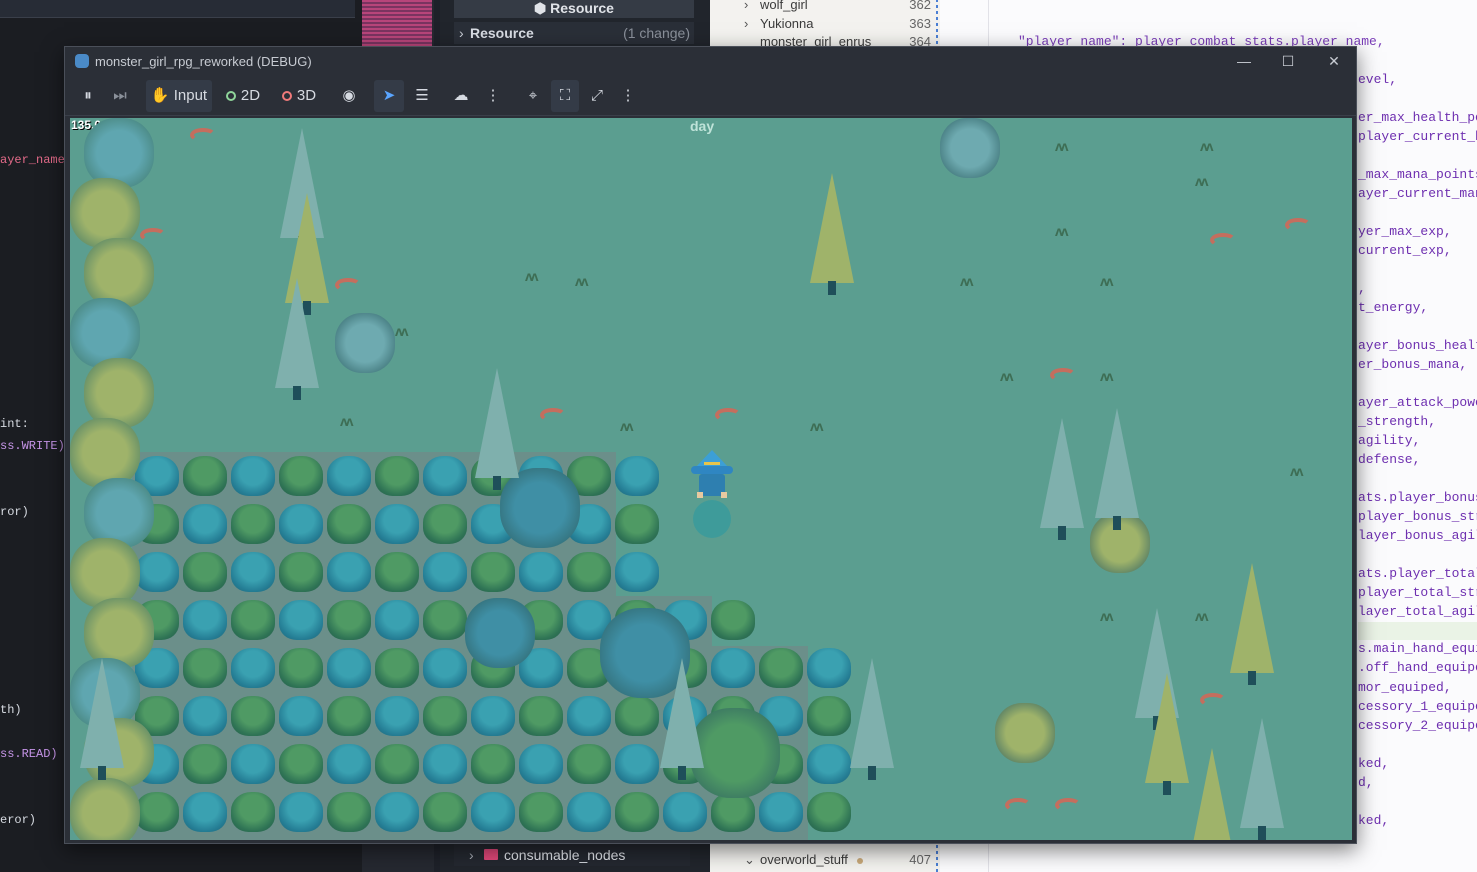 This screenshot has width=1477, height=872. What do you see at coordinates (32, 446) in the screenshot?
I see `code-line: ss.WRITE)` at bounding box center [32, 446].